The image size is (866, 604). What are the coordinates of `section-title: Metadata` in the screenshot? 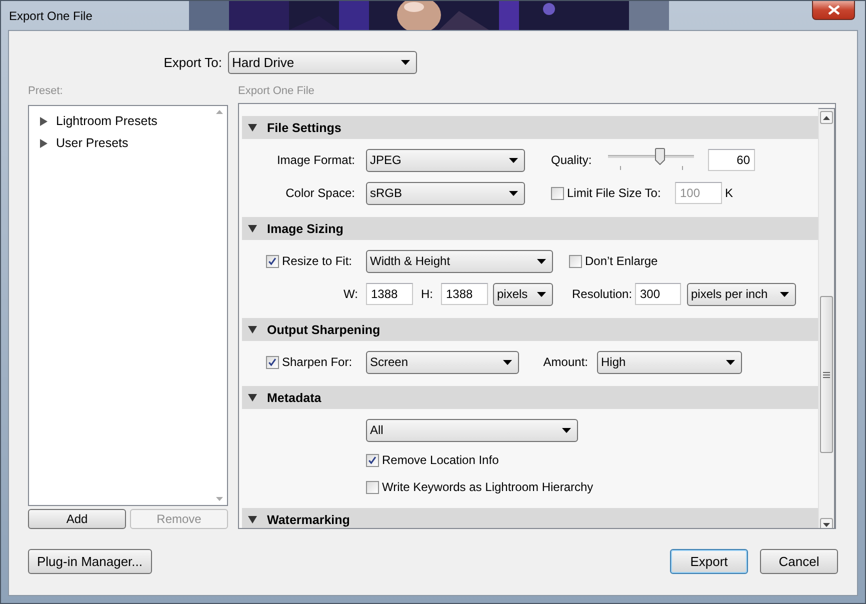 It's located at (294, 397).